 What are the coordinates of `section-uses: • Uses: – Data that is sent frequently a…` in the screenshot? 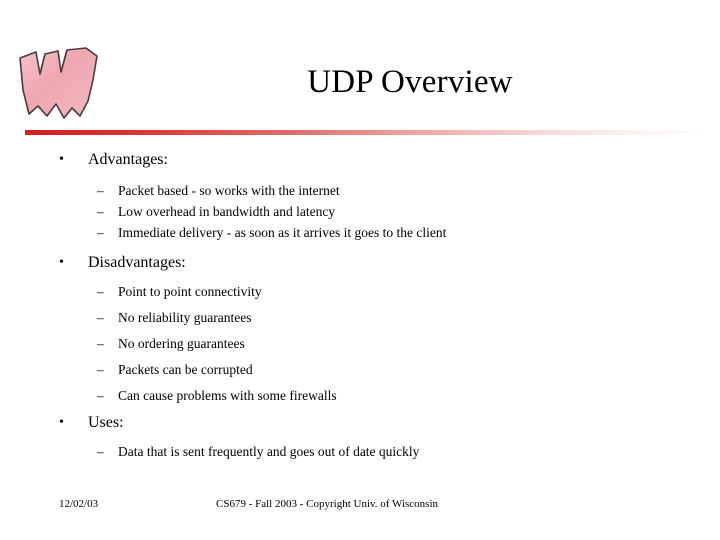 It's located at (360, 435).